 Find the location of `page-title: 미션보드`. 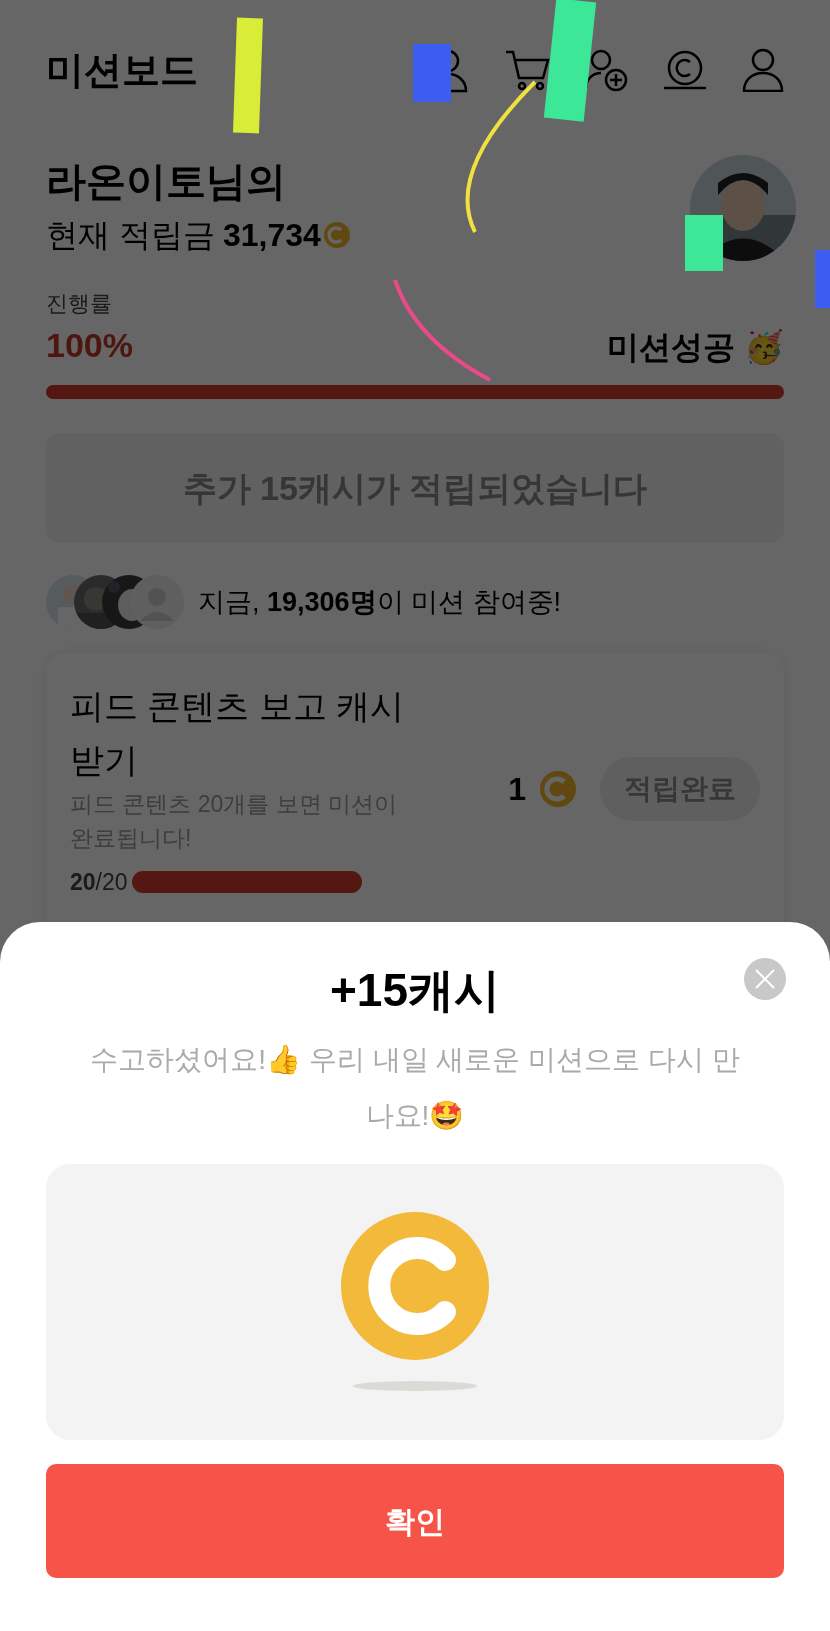

page-title: 미션보드 is located at coordinates (122, 70).